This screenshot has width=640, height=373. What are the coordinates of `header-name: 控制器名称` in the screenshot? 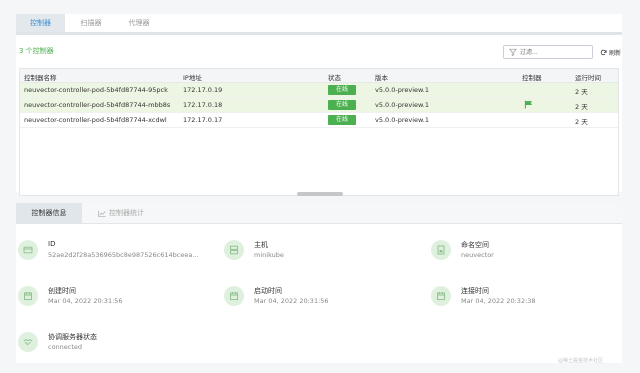 It's located at (40, 77).